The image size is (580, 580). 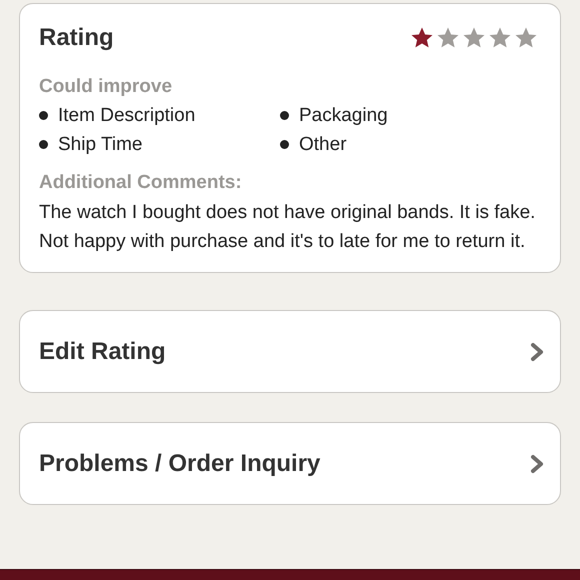 What do you see at coordinates (127, 115) in the screenshot?
I see `list-item: Item Description` at bounding box center [127, 115].